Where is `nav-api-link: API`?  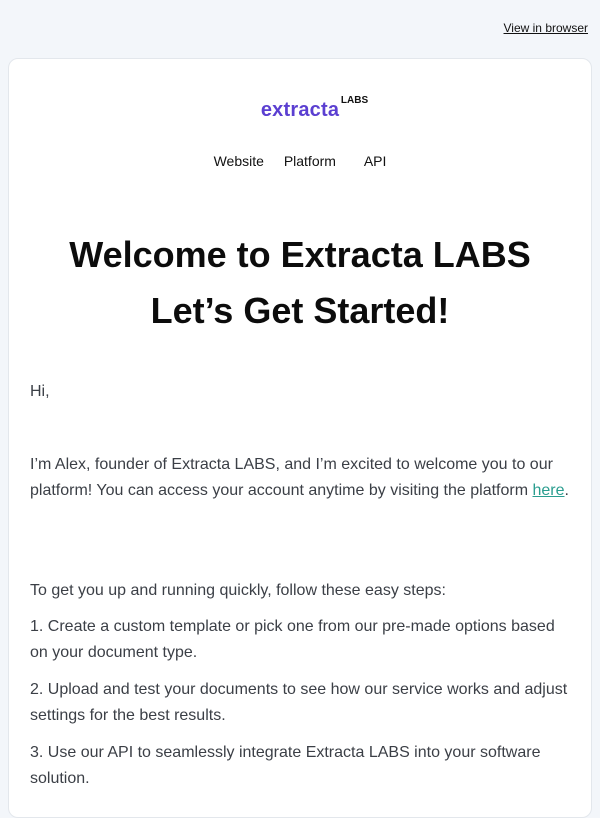 nav-api-link: API is located at coordinates (375, 161).